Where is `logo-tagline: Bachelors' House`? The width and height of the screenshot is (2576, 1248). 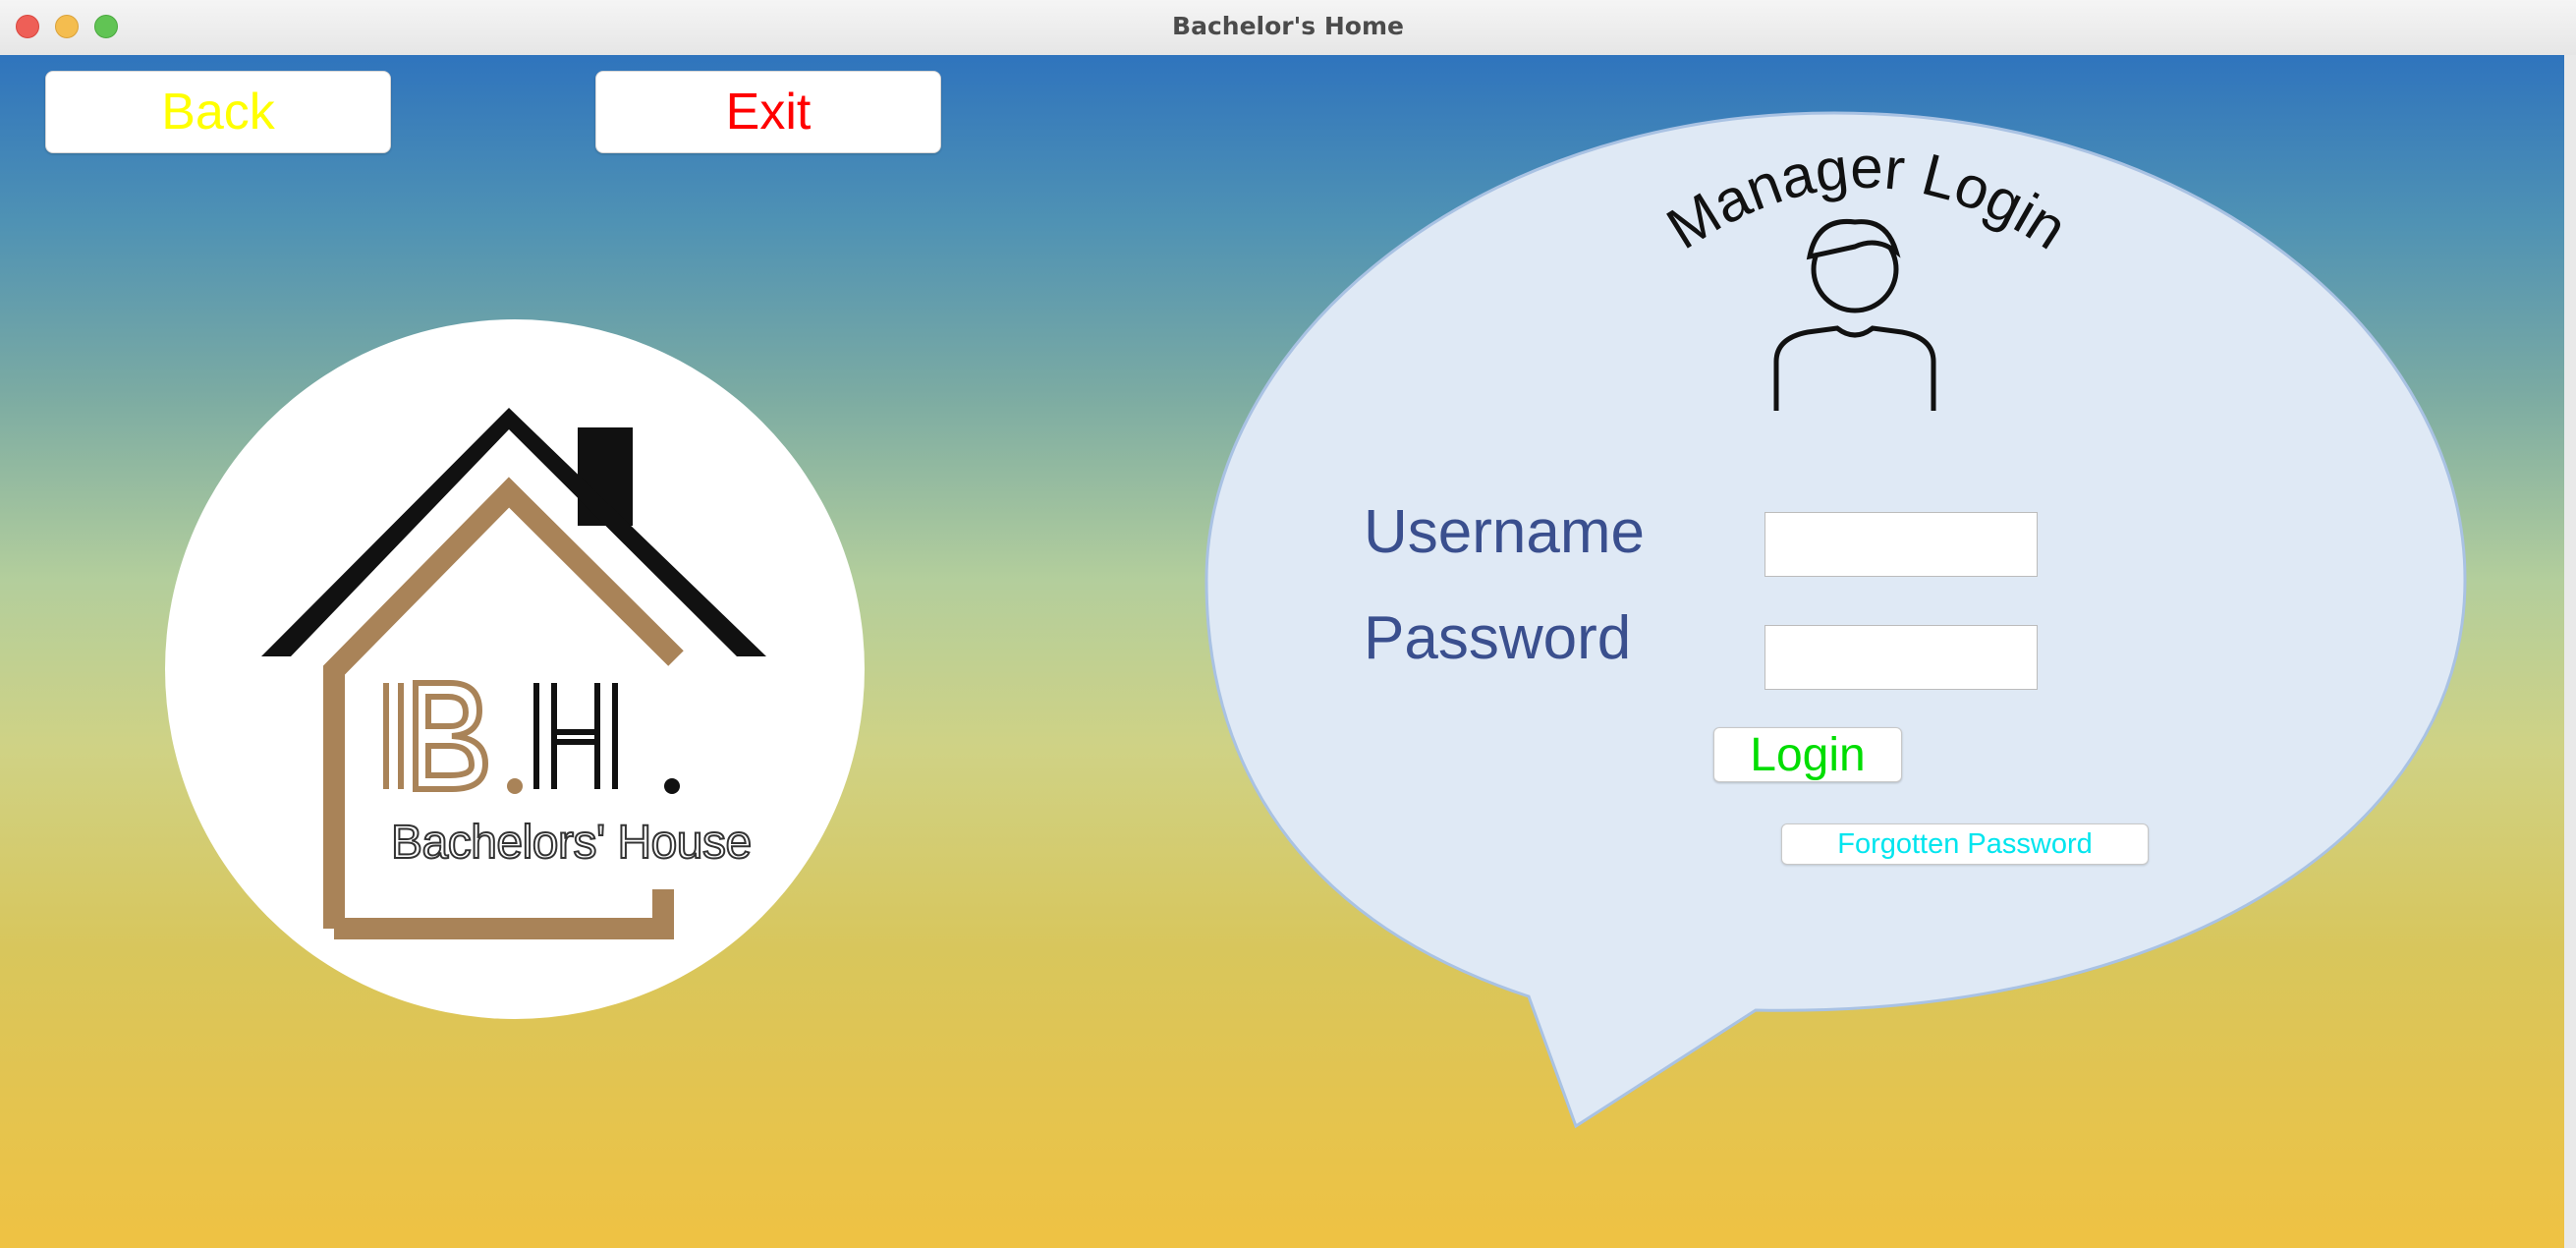
logo-tagline: Bachelors' House is located at coordinates (571, 843).